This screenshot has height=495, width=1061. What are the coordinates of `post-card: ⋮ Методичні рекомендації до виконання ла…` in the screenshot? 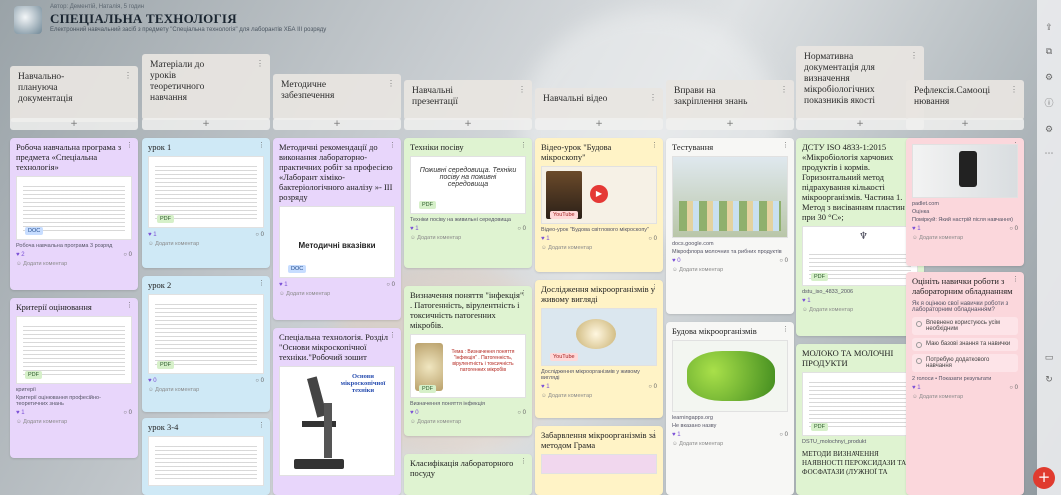 It's located at (337, 229).